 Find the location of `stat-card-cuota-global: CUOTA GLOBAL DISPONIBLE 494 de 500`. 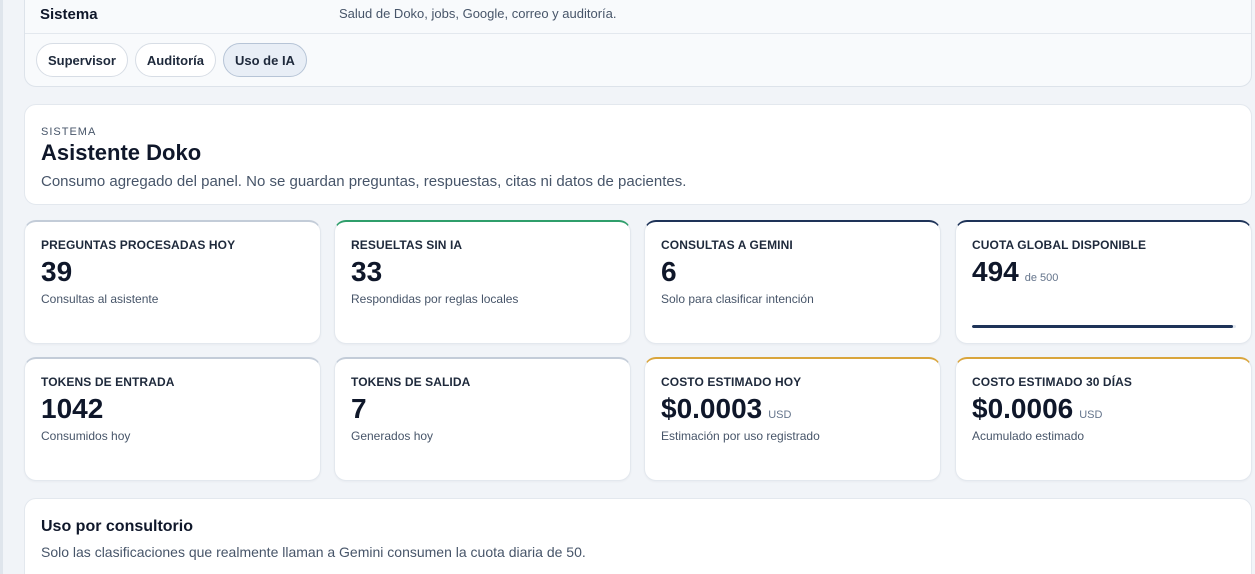

stat-card-cuota-global: CUOTA GLOBAL DISPONIBLE 494 de 500 is located at coordinates (1103, 282).